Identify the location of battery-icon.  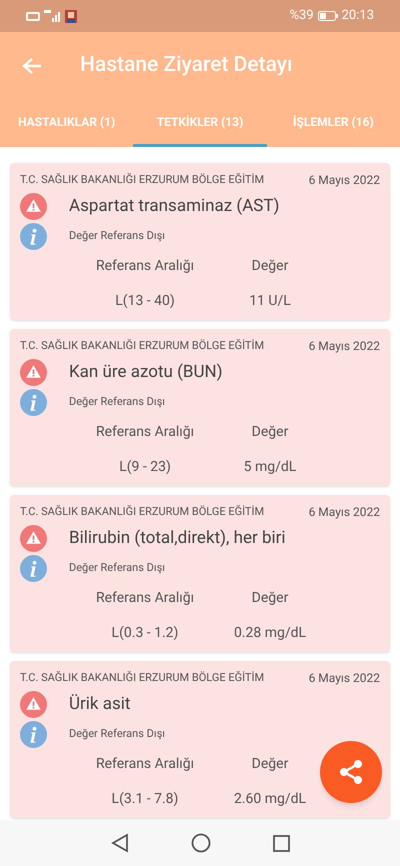
(328, 16).